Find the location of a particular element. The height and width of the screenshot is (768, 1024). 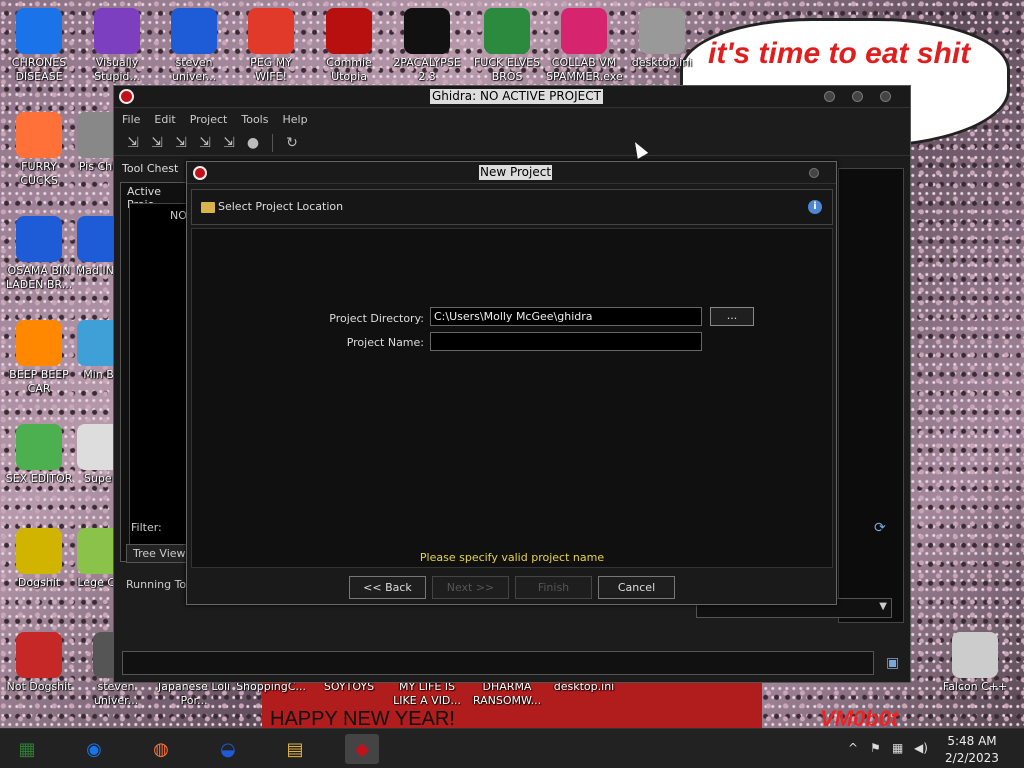

file-explorer-icon: ▤ is located at coordinates (295, 749).